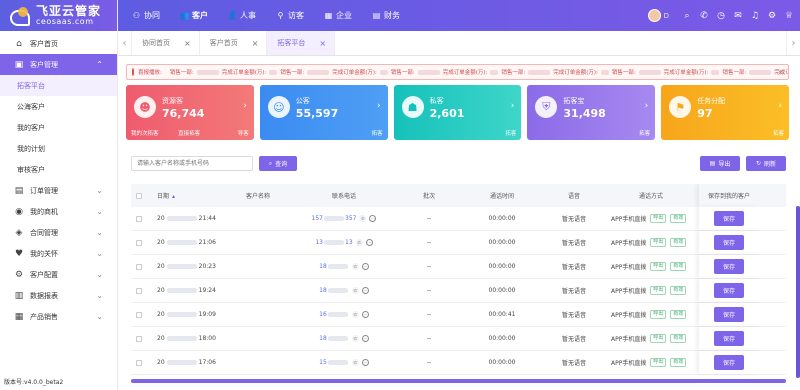 The image size is (800, 390). Describe the element at coordinates (58, 169) in the screenshot. I see `submenu-item: 审核客户` at that location.